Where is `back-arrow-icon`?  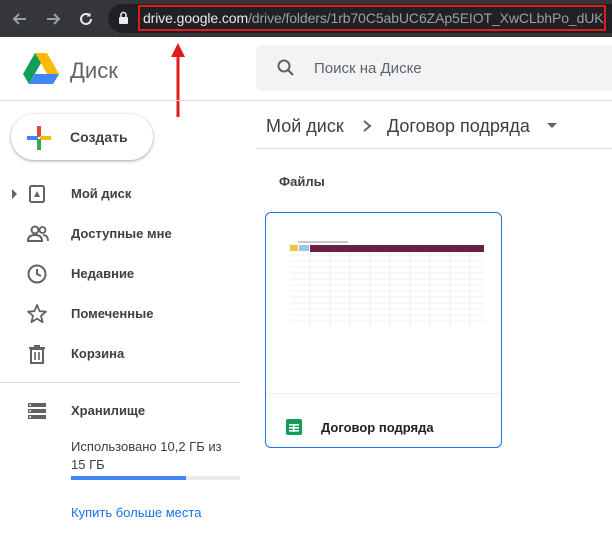 back-arrow-icon is located at coordinates (19, 19).